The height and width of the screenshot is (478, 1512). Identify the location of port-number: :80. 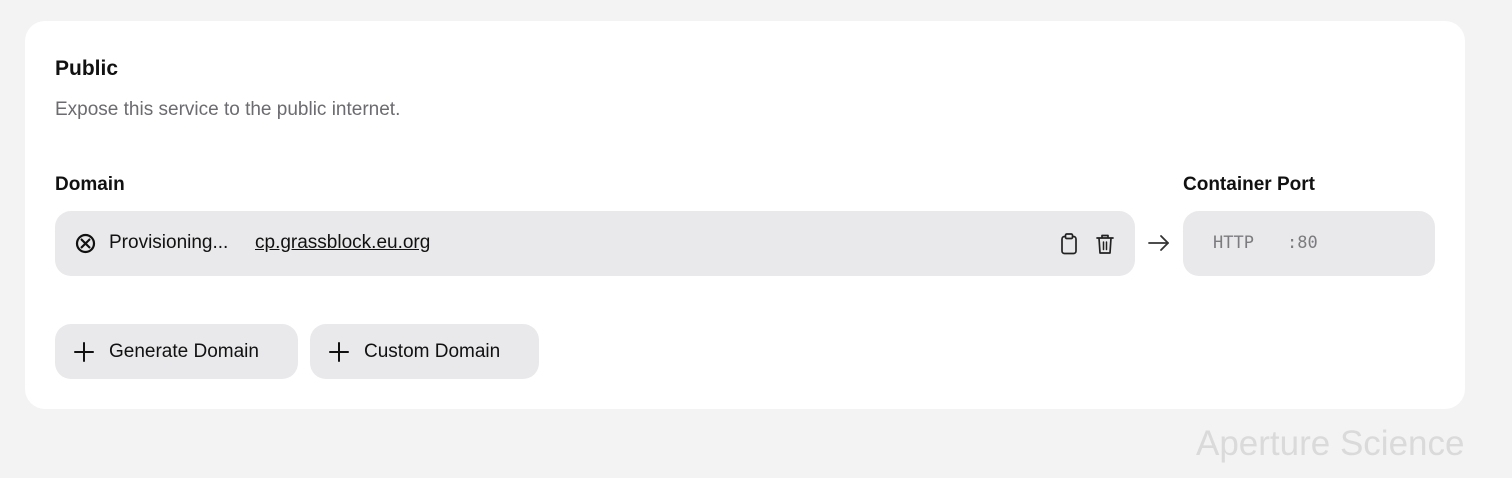
(1302, 243).